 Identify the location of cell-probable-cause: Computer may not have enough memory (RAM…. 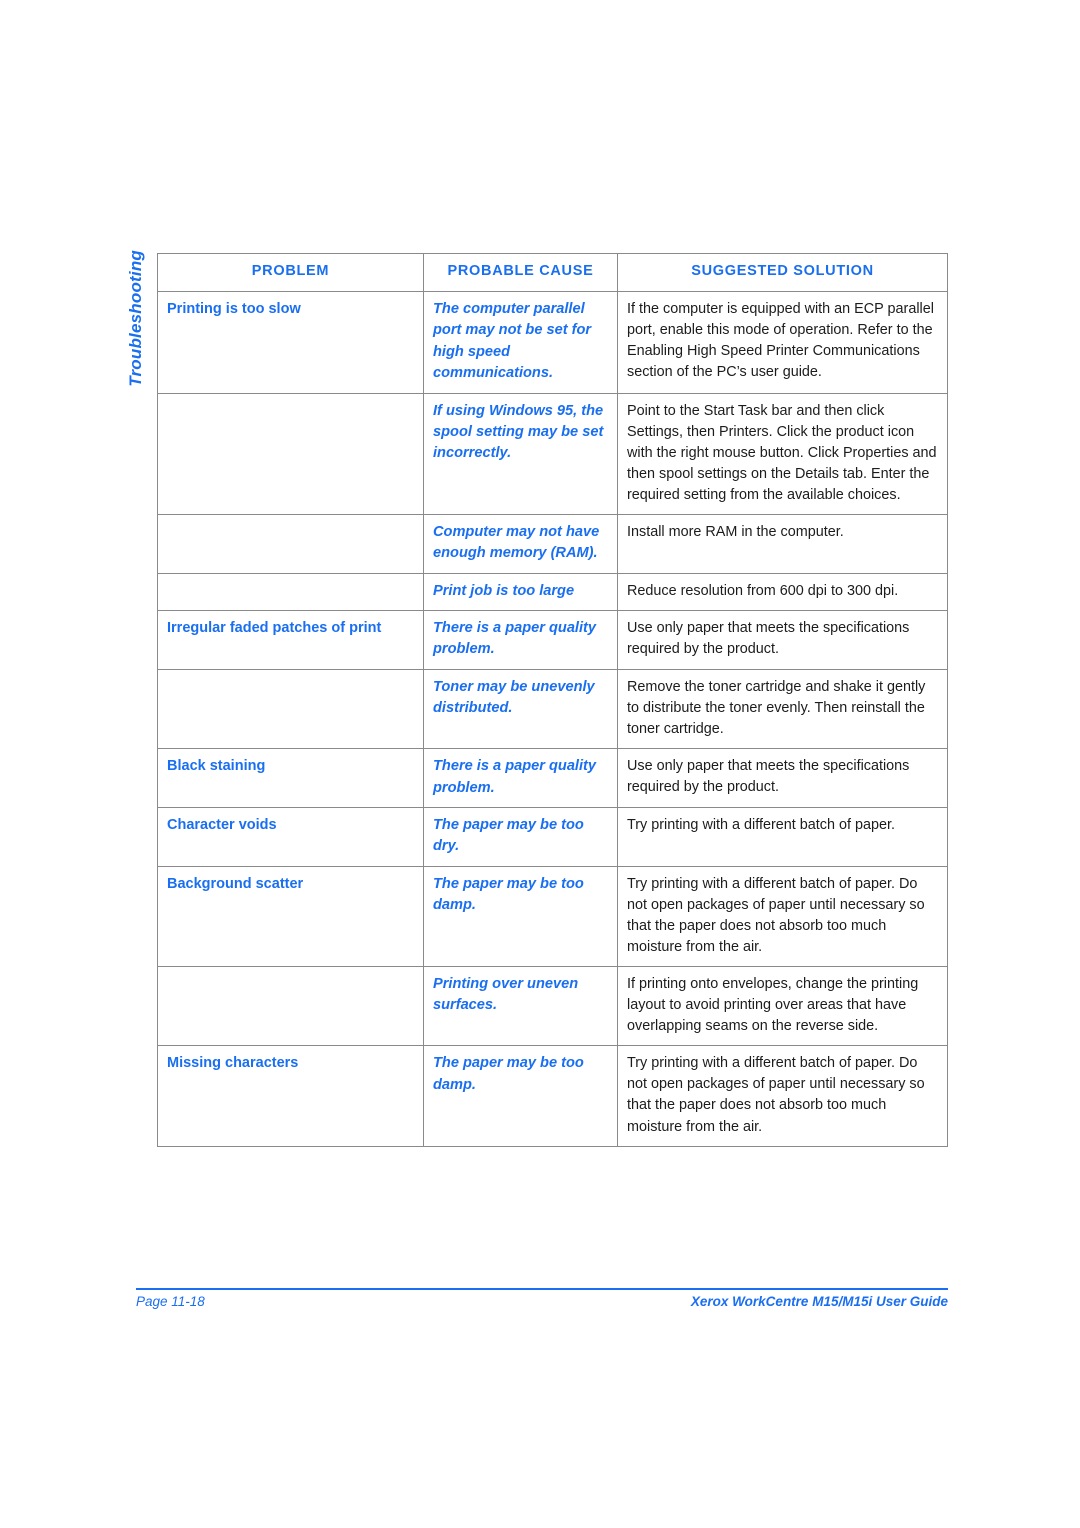
(520, 543).